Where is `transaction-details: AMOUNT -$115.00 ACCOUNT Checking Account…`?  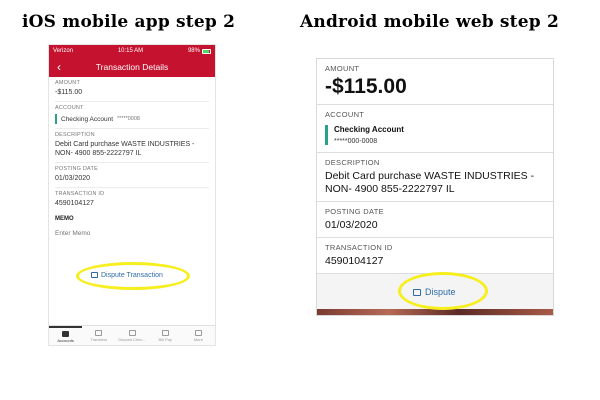
transaction-details: AMOUNT -$115.00 ACCOUNT Checking Account… is located at coordinates (132, 144).